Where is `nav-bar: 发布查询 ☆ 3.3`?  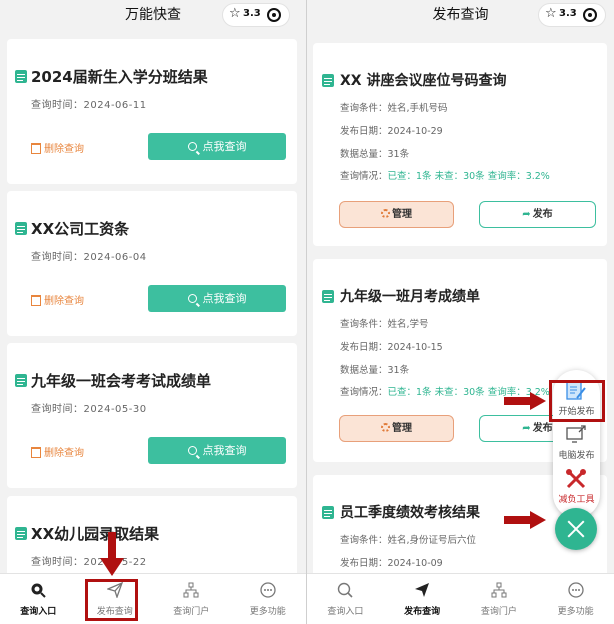 nav-bar: 发布查询 ☆ 3.3 is located at coordinates (460, 17).